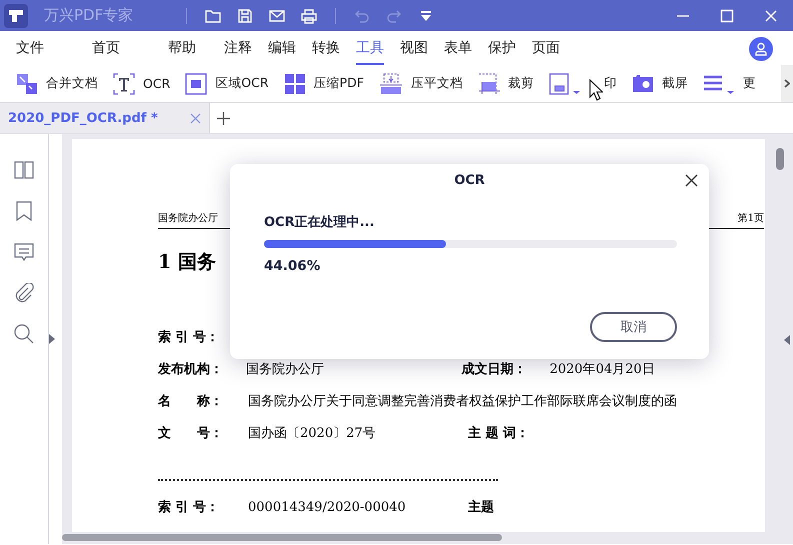 The height and width of the screenshot is (545, 793). What do you see at coordinates (24, 334) in the screenshot?
I see `search-icon` at bounding box center [24, 334].